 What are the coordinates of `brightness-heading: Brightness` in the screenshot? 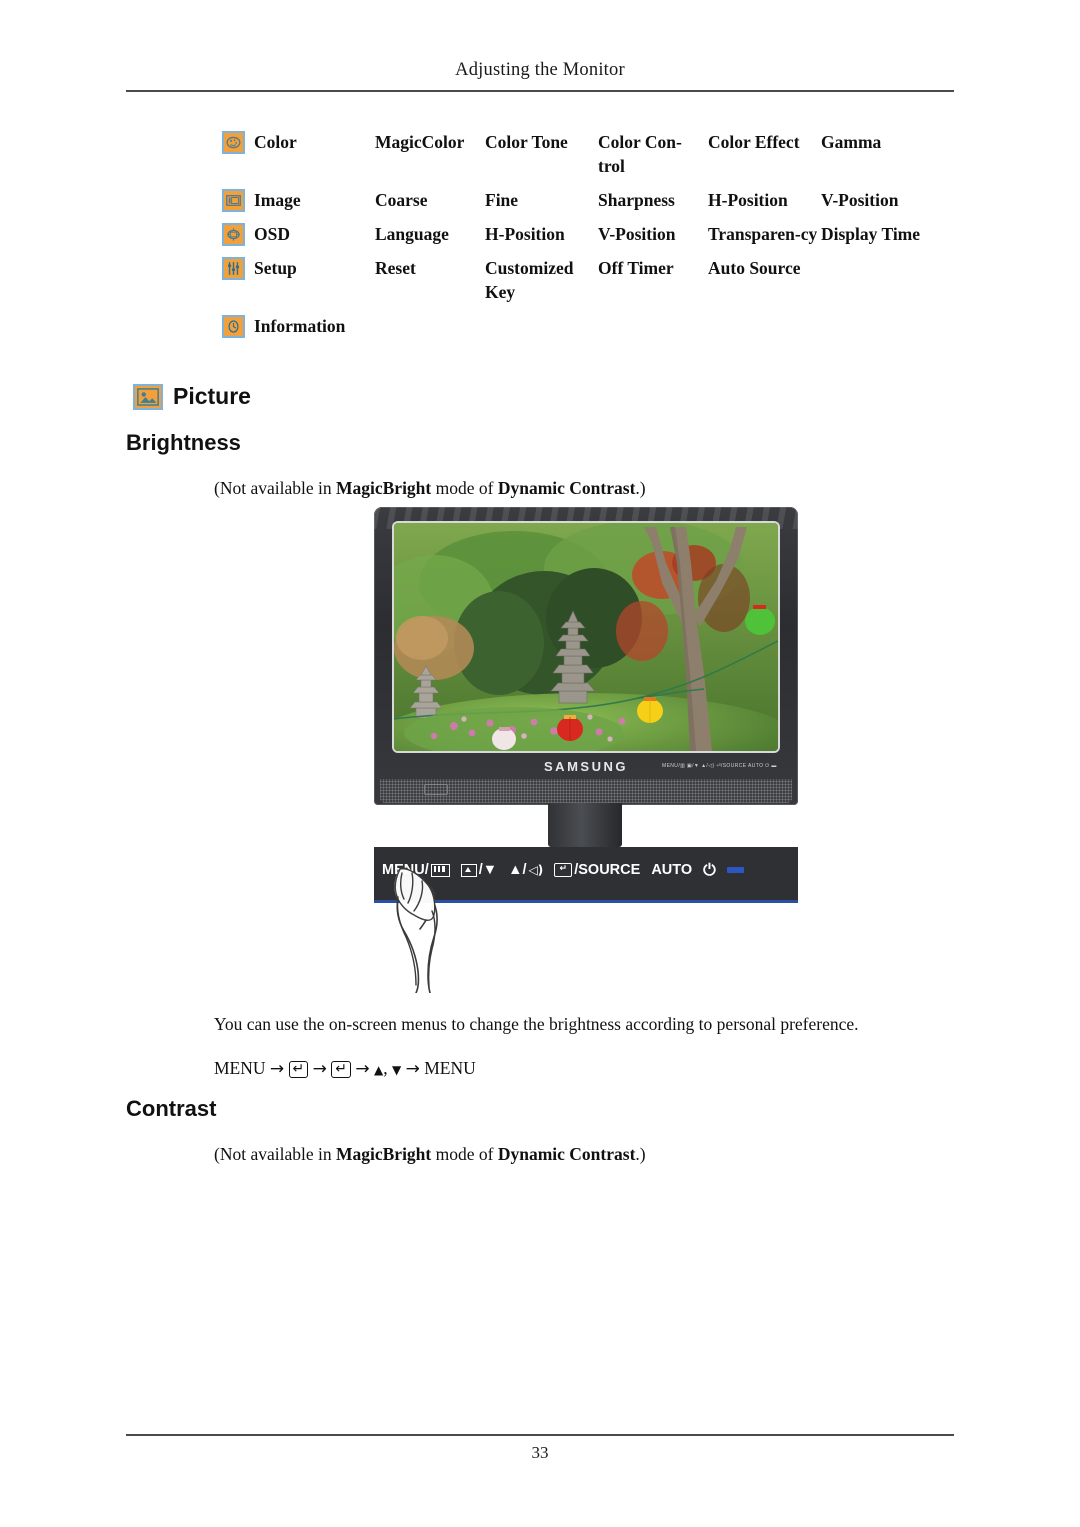 It's located at (183, 442).